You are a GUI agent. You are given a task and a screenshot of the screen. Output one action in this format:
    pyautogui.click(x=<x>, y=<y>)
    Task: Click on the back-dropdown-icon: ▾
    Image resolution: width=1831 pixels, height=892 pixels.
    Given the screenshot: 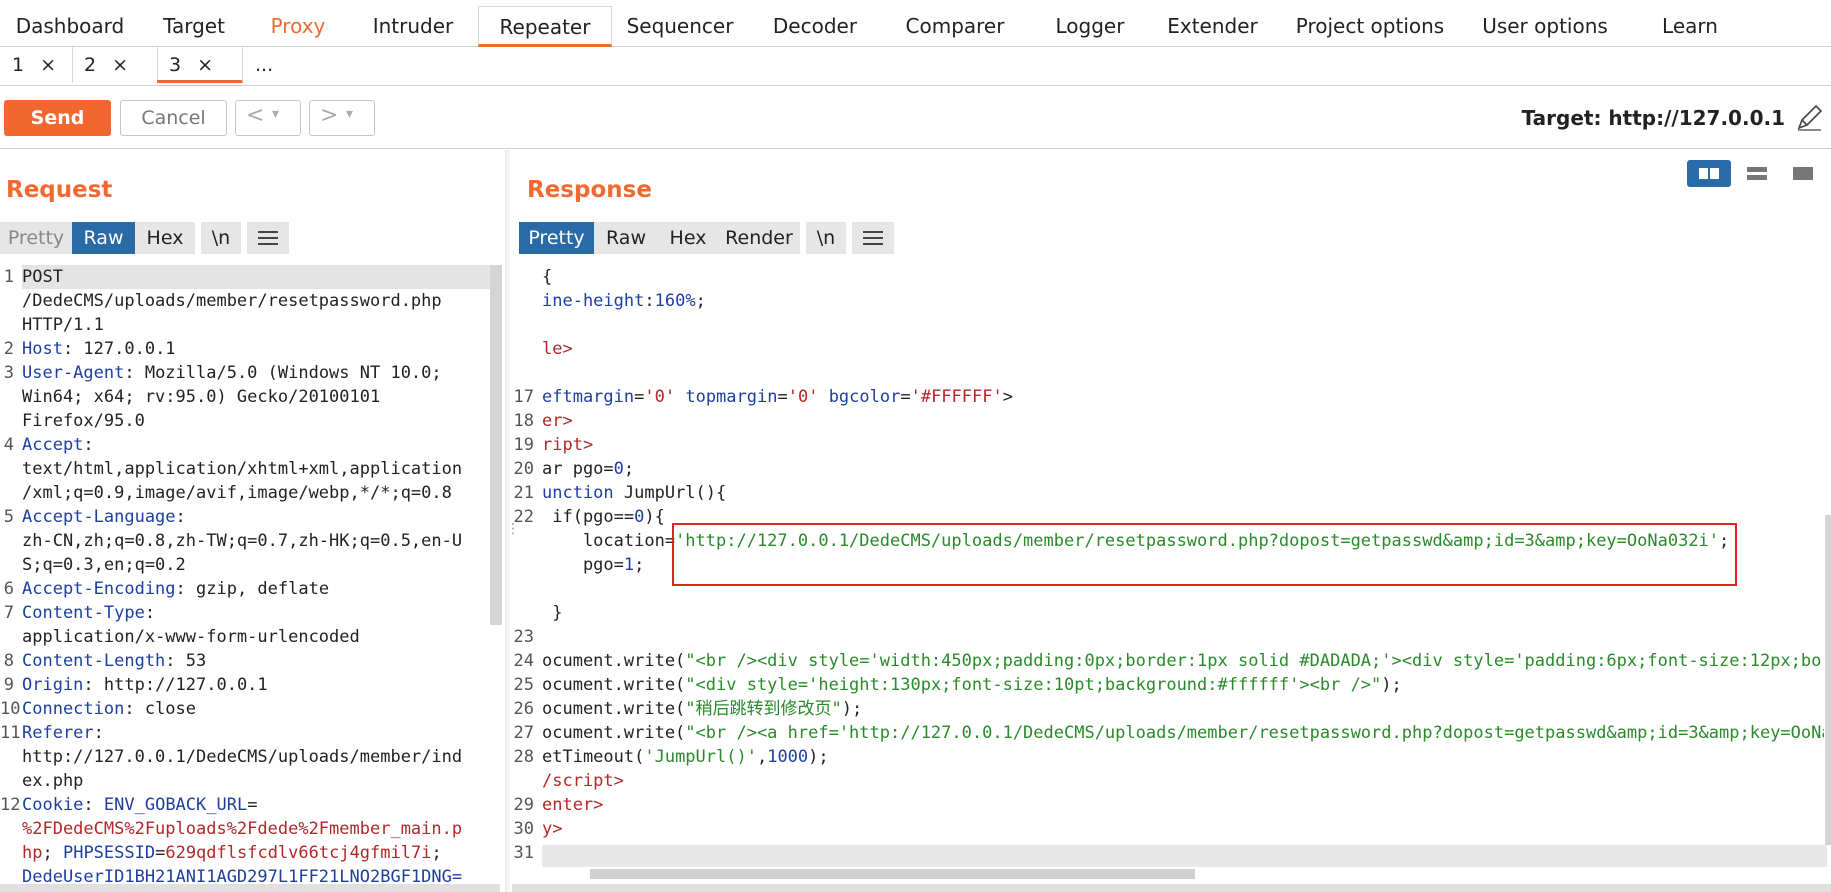 What is the action you would take?
    pyautogui.click(x=275, y=114)
    